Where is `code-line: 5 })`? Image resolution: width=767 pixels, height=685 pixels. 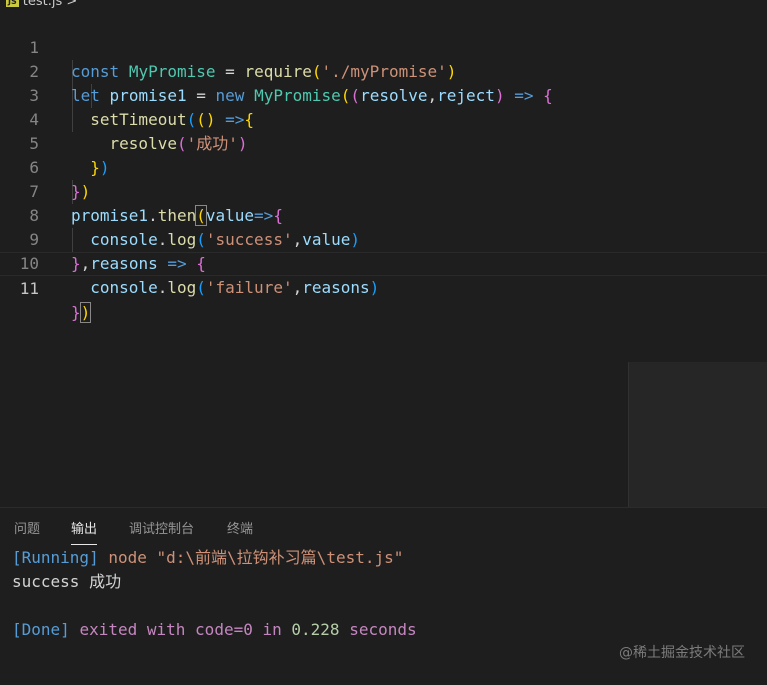
code-line: 5 }) is located at coordinates (383, 142).